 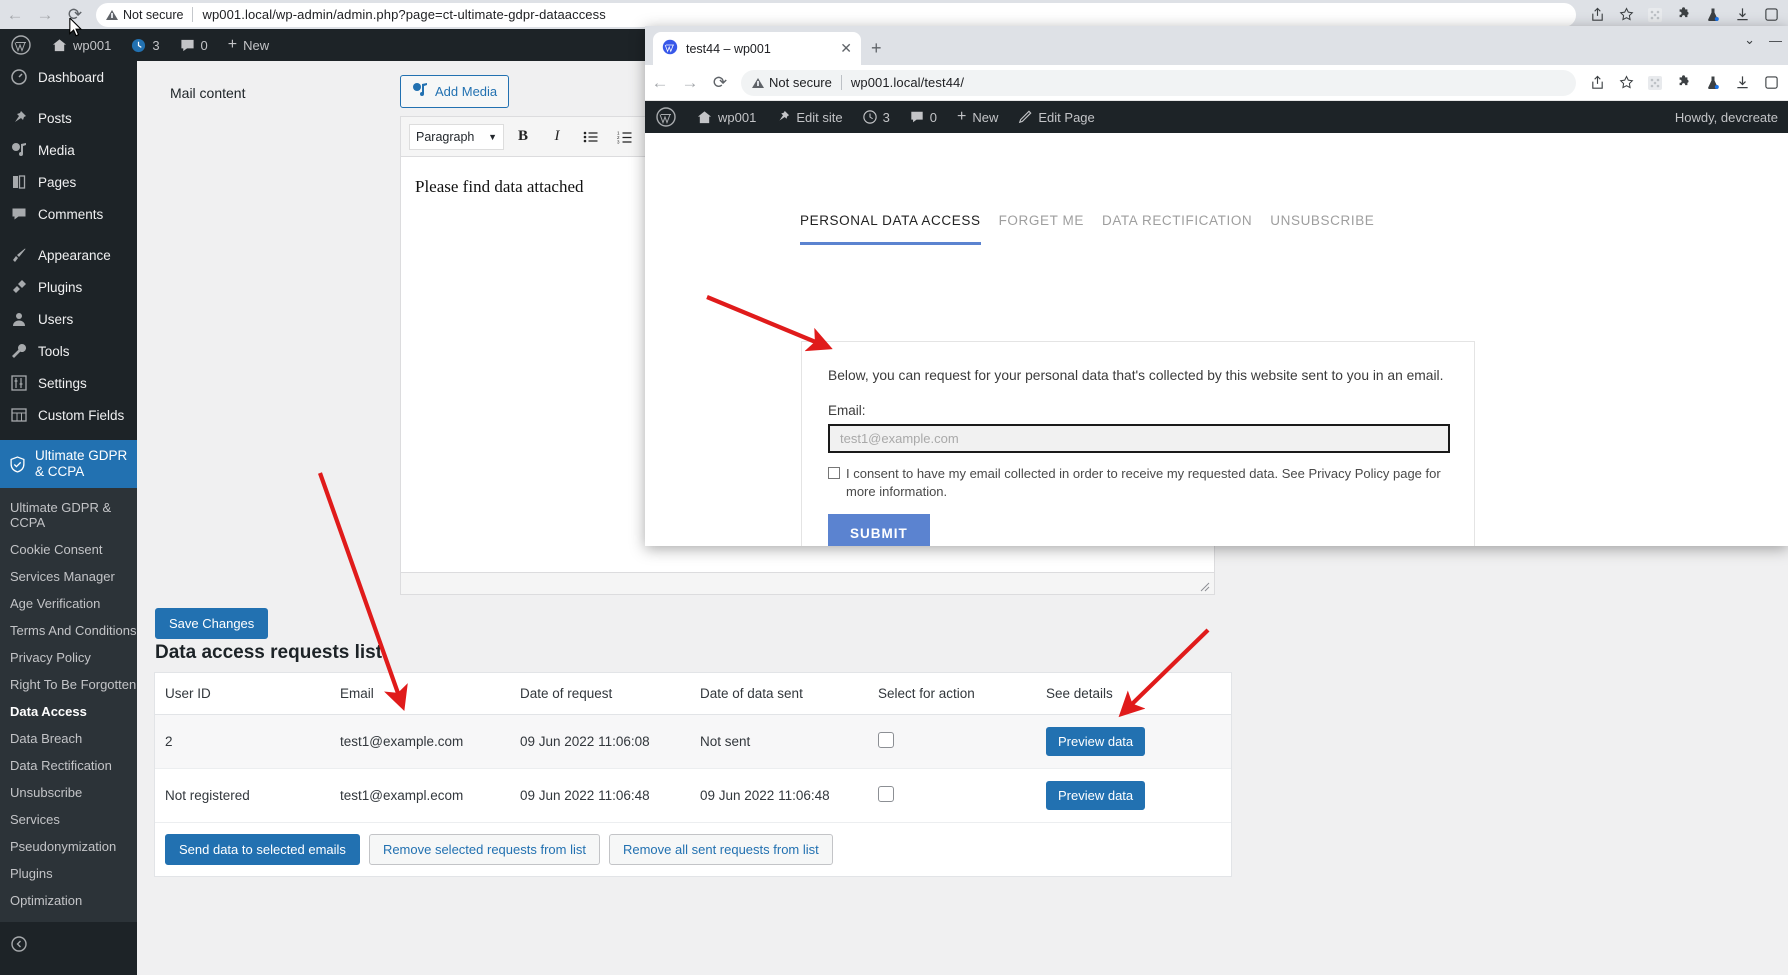 I want to click on submenu-item-services: Services, so click(x=68, y=819).